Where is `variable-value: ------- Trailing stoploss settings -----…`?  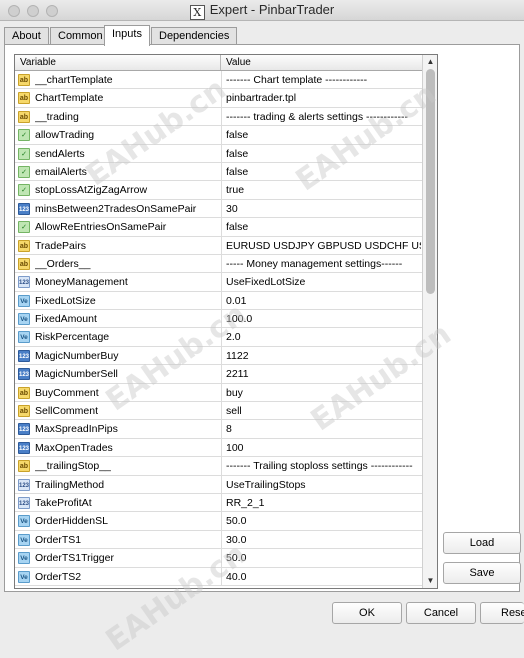
variable-value: ------- Trailing stoploss settings -----… is located at coordinates (321, 466).